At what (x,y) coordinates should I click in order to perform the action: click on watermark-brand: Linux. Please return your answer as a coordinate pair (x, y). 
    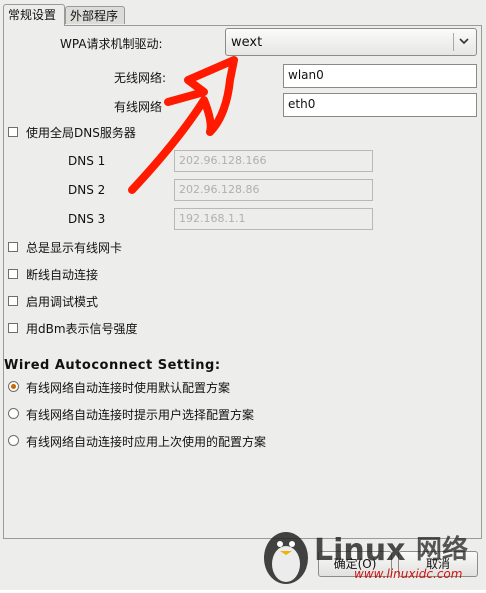
    Looking at the image, I should click on (359, 550).